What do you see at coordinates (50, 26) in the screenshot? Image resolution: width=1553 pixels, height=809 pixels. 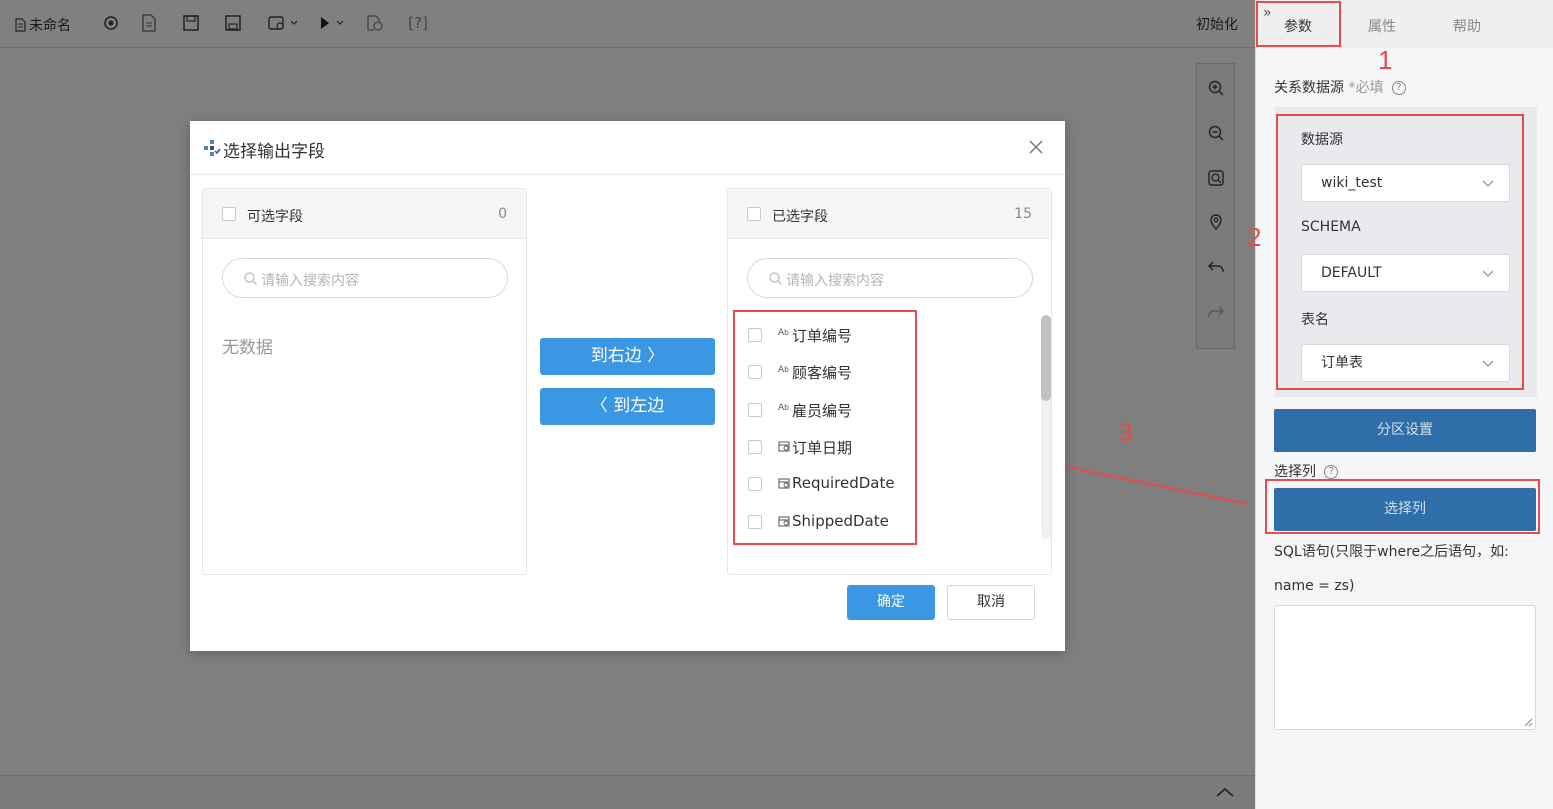 I see `document-title-text: 未命名` at bounding box center [50, 26].